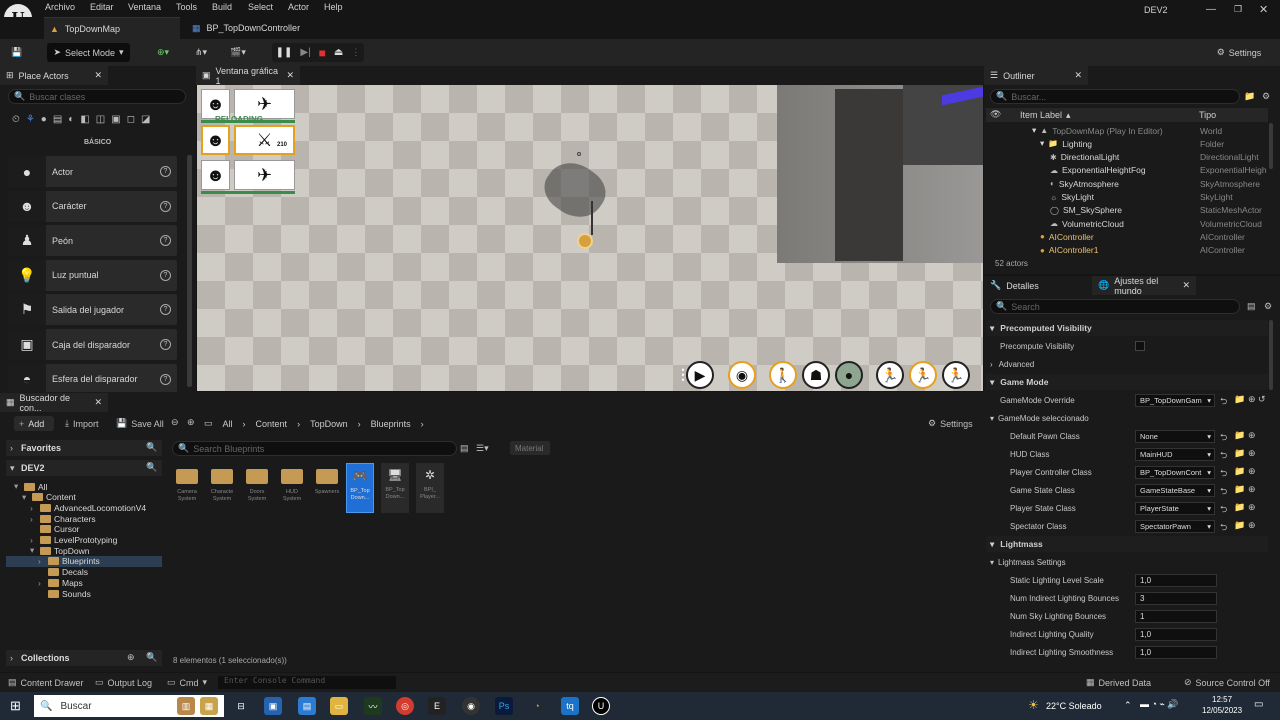 The image size is (1280, 720). Describe the element at coordinates (956, 375) in the screenshot. I see `sprint-action-icon: 🏃` at that location.